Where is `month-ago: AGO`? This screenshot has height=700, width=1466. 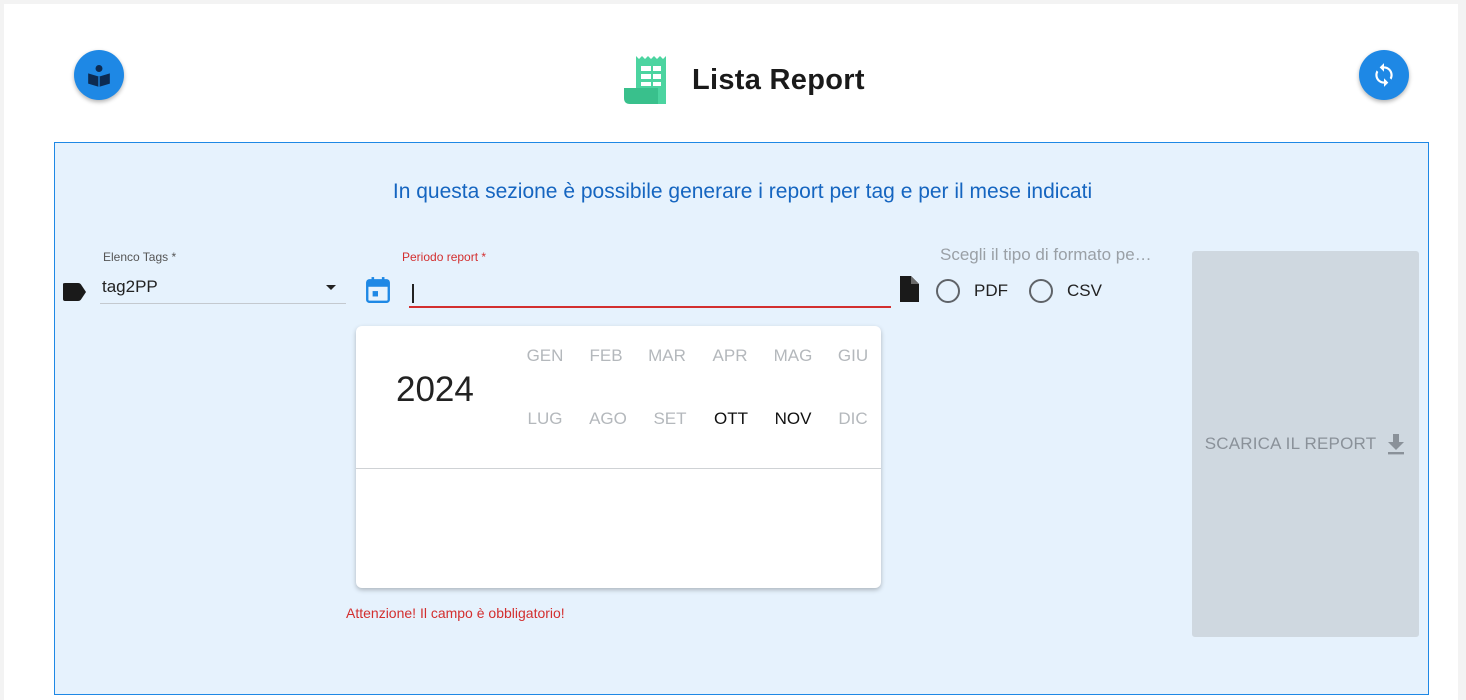 month-ago: AGO is located at coordinates (608, 418).